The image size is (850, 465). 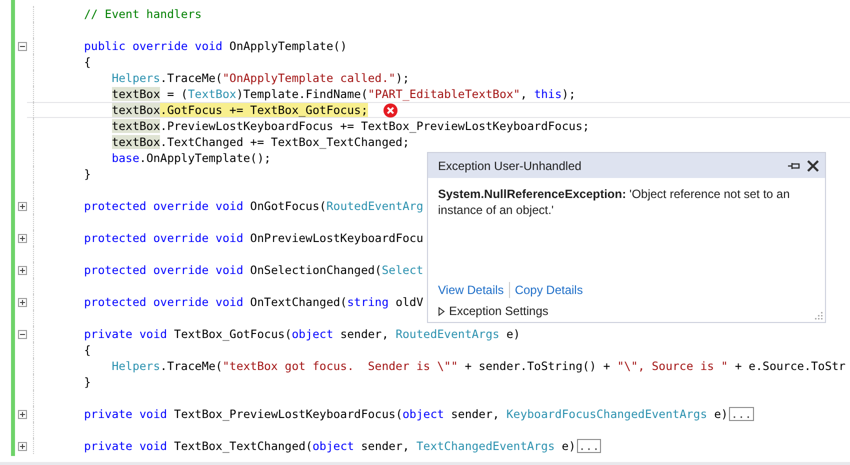 What do you see at coordinates (143, 14) in the screenshot?
I see `code-line: // Event handlers` at bounding box center [143, 14].